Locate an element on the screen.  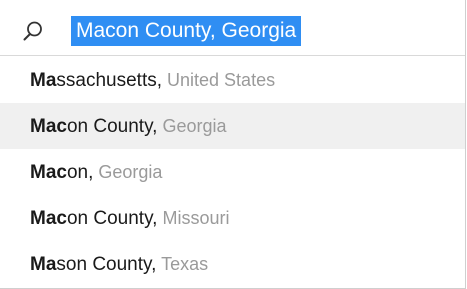
suggestion-name: ssachusetts, is located at coordinates (109, 80).